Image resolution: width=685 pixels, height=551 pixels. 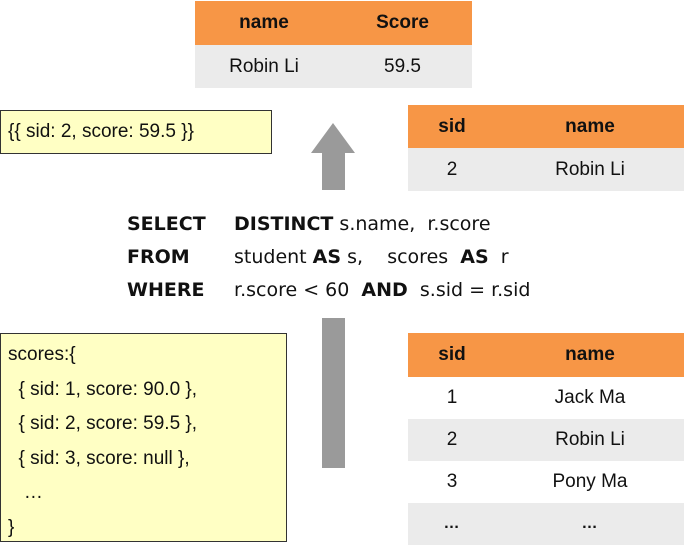 I want to click on arrow-shaft-lower, so click(x=333, y=393).